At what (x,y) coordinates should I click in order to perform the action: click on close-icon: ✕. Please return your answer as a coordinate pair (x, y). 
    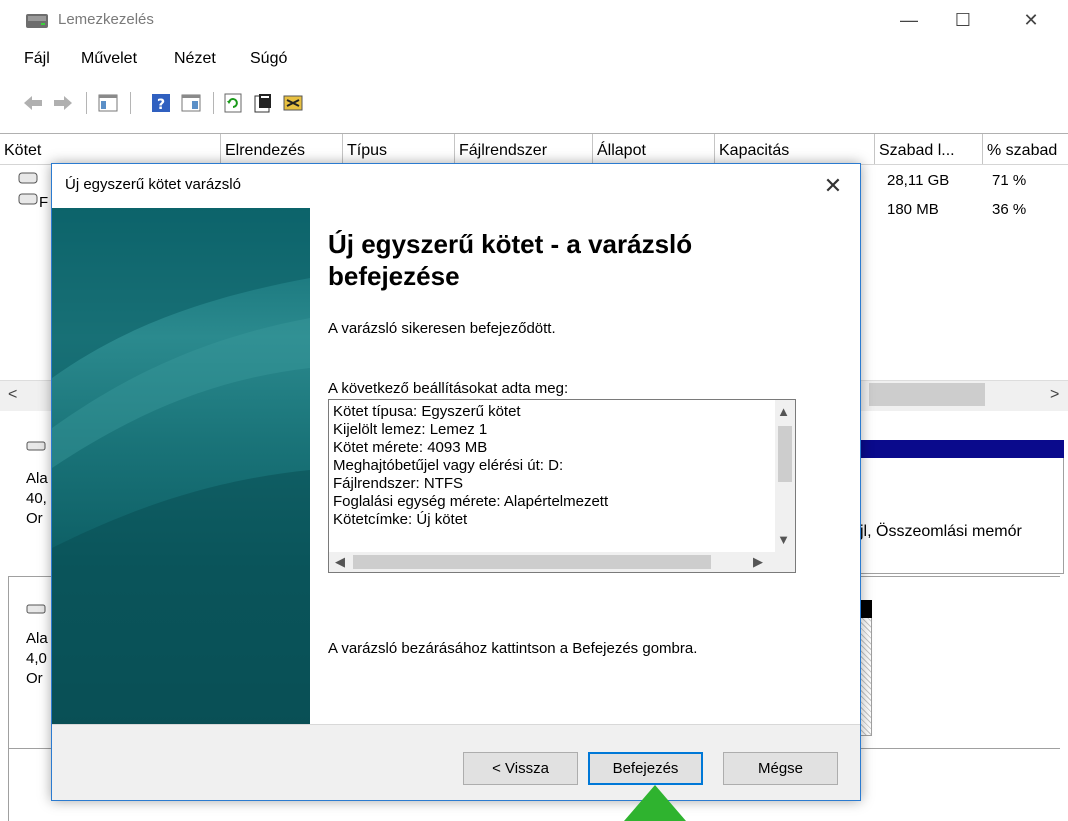
    Looking at the image, I should click on (833, 185).